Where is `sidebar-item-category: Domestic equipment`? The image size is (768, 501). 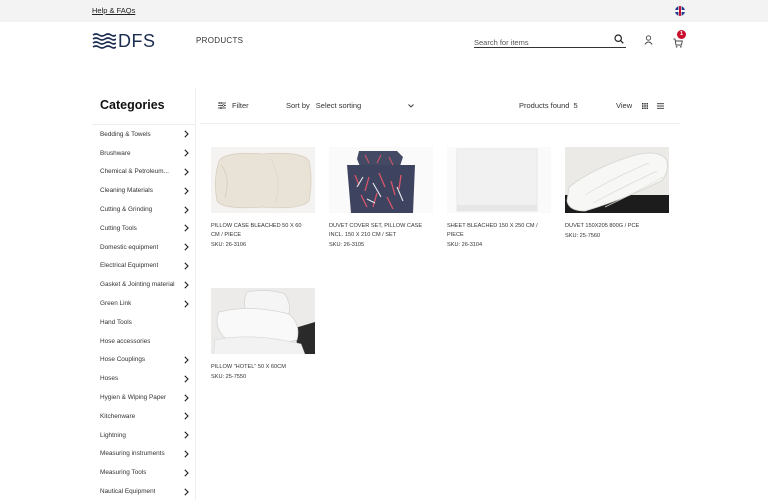
sidebar-item-category: Domestic equipment is located at coordinates (144, 247).